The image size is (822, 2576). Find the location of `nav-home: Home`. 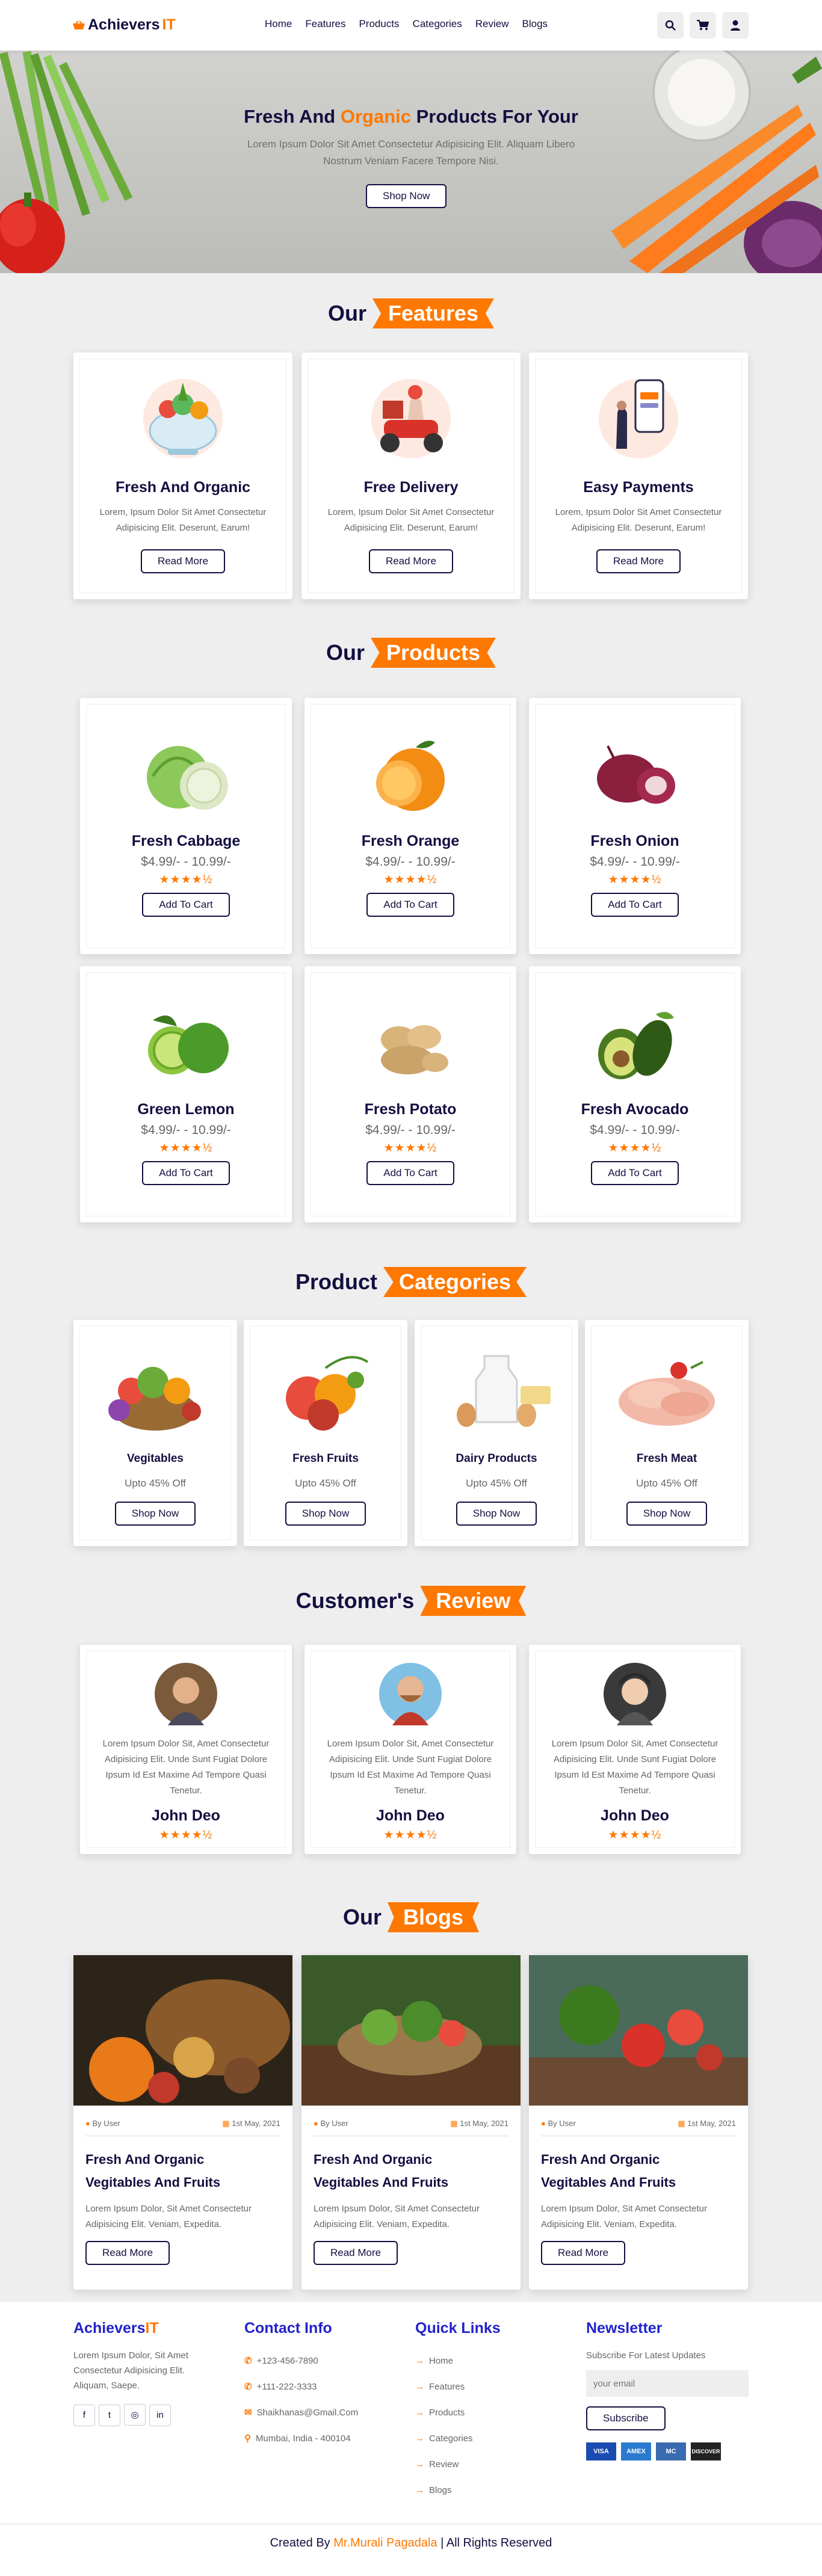

nav-home: Home is located at coordinates (278, 24).